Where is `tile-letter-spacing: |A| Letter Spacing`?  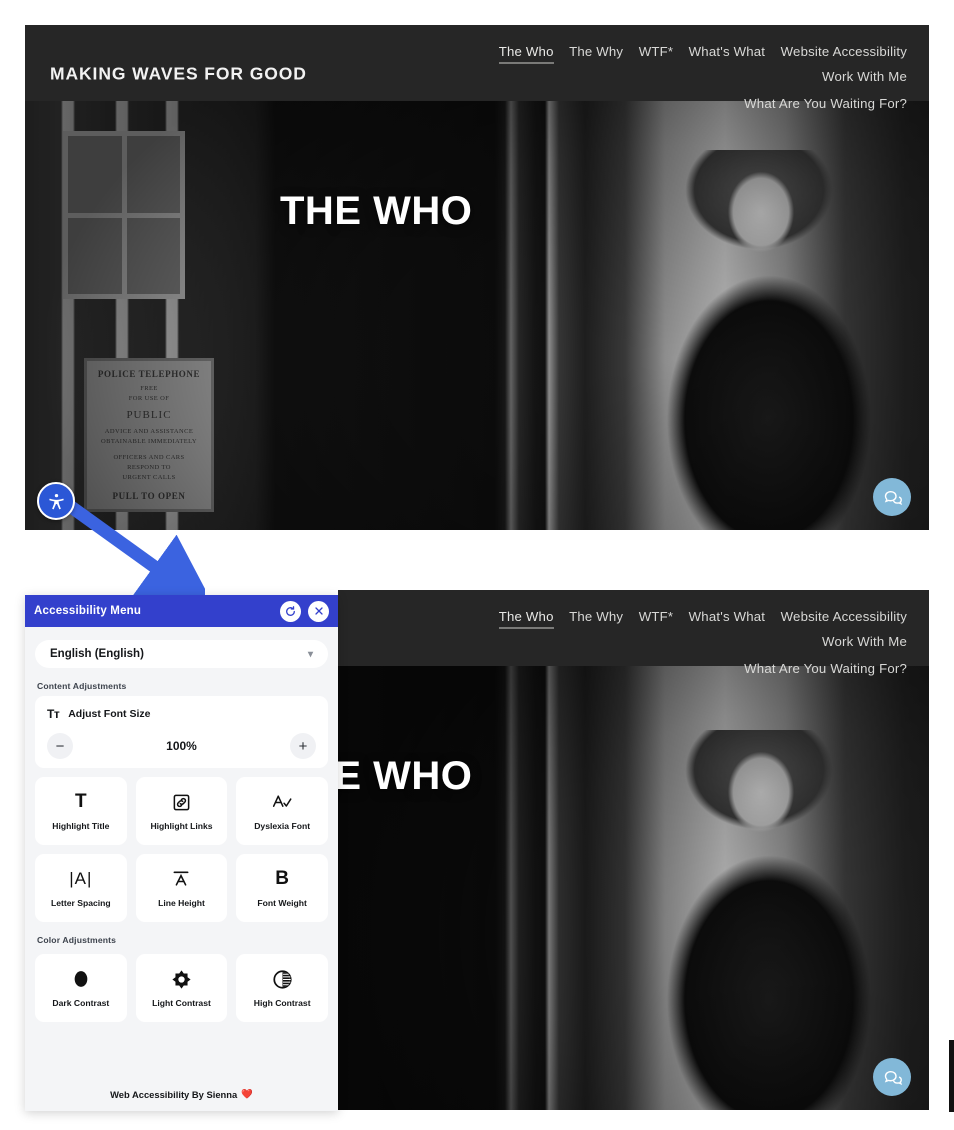 tile-letter-spacing: |A| Letter Spacing is located at coordinates (81, 888).